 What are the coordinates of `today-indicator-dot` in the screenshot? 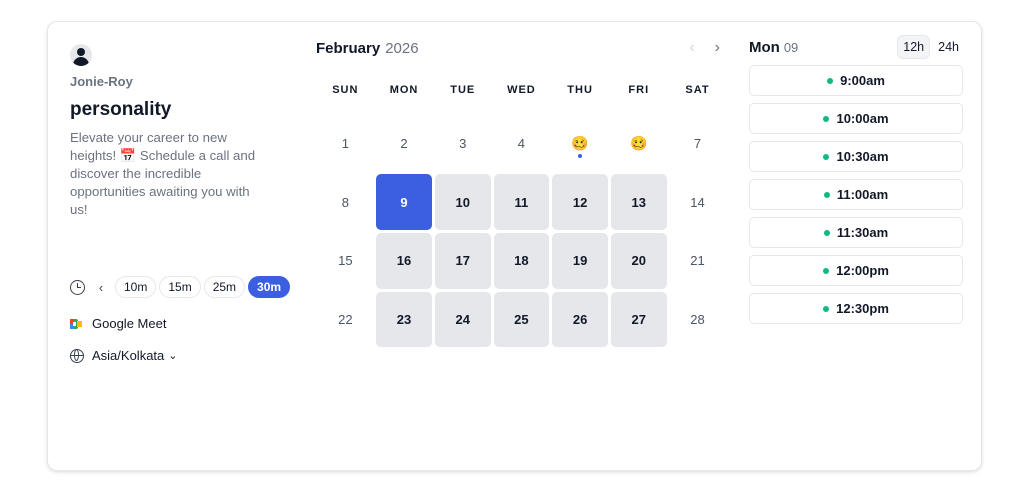 It's located at (580, 155).